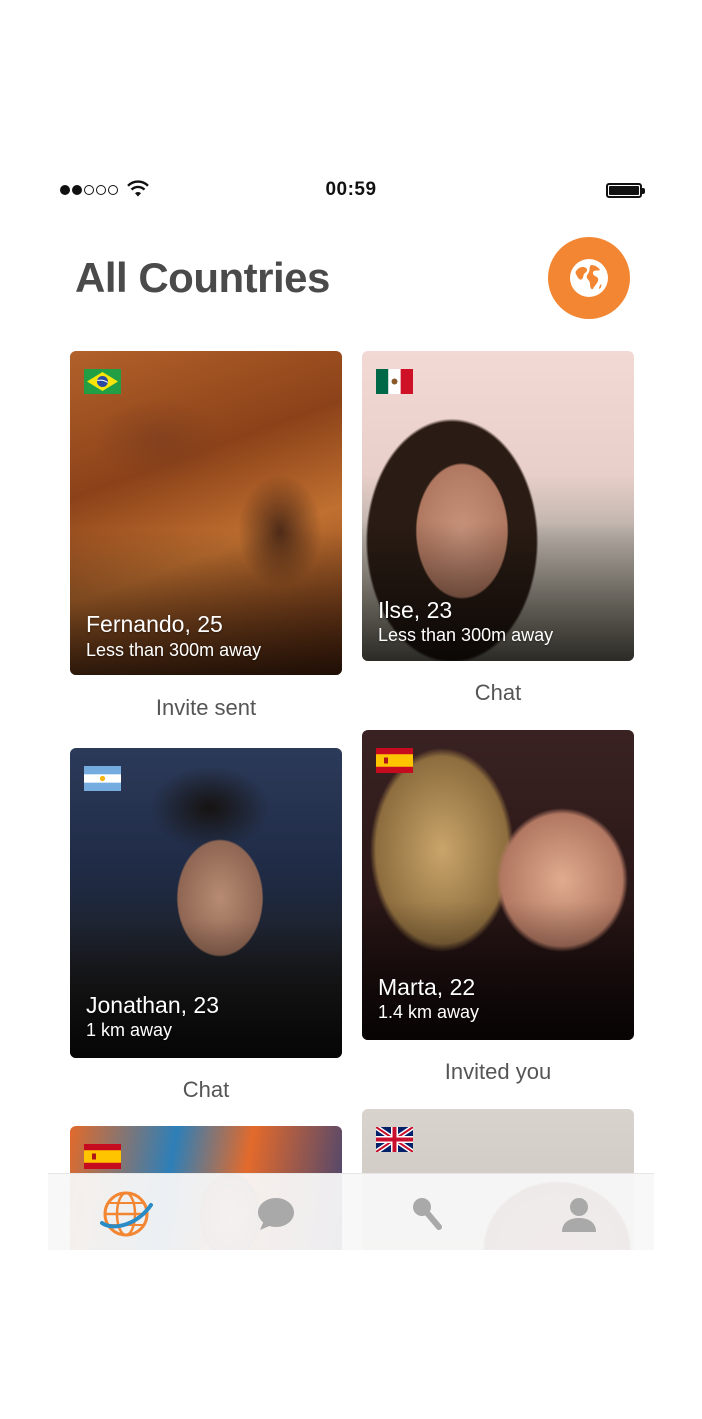 This screenshot has height=1419, width=702. I want to click on tab-messages, so click(276, 1214).